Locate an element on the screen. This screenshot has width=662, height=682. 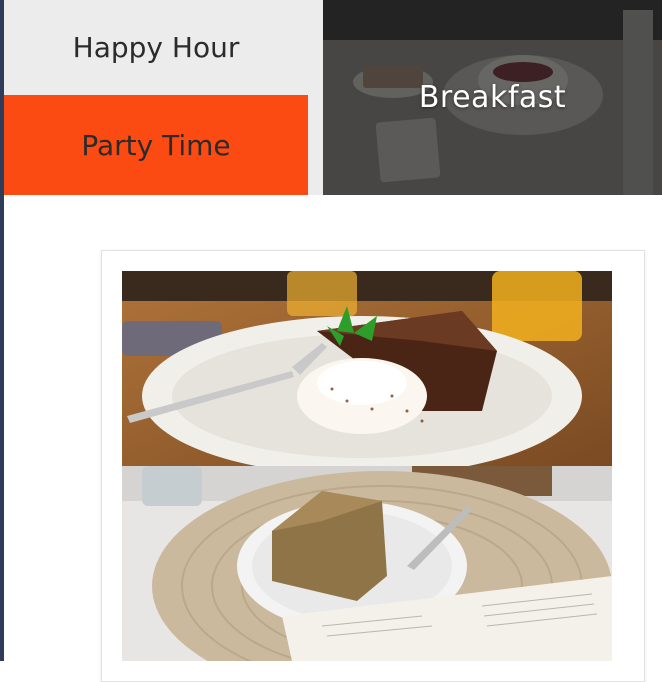
menu-item-party-time: Party Time is located at coordinates (156, 145).